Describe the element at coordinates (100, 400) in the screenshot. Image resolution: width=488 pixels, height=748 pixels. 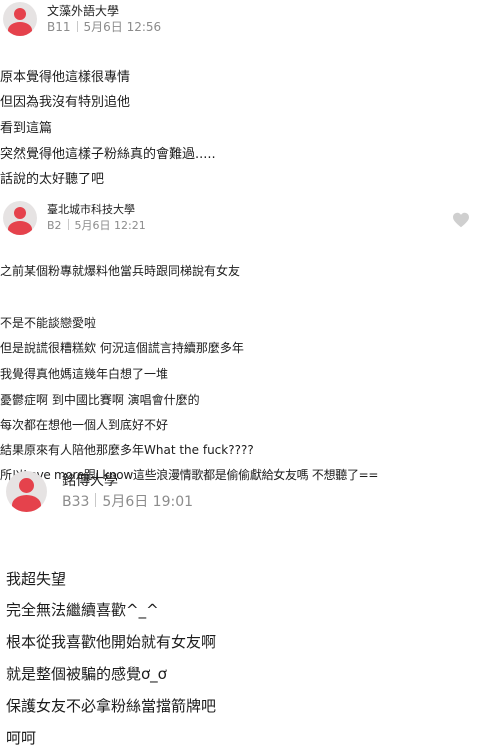
I see `comment-line: 憂鬱症啊 到中國比賽啊 演唱會什麼的` at that location.